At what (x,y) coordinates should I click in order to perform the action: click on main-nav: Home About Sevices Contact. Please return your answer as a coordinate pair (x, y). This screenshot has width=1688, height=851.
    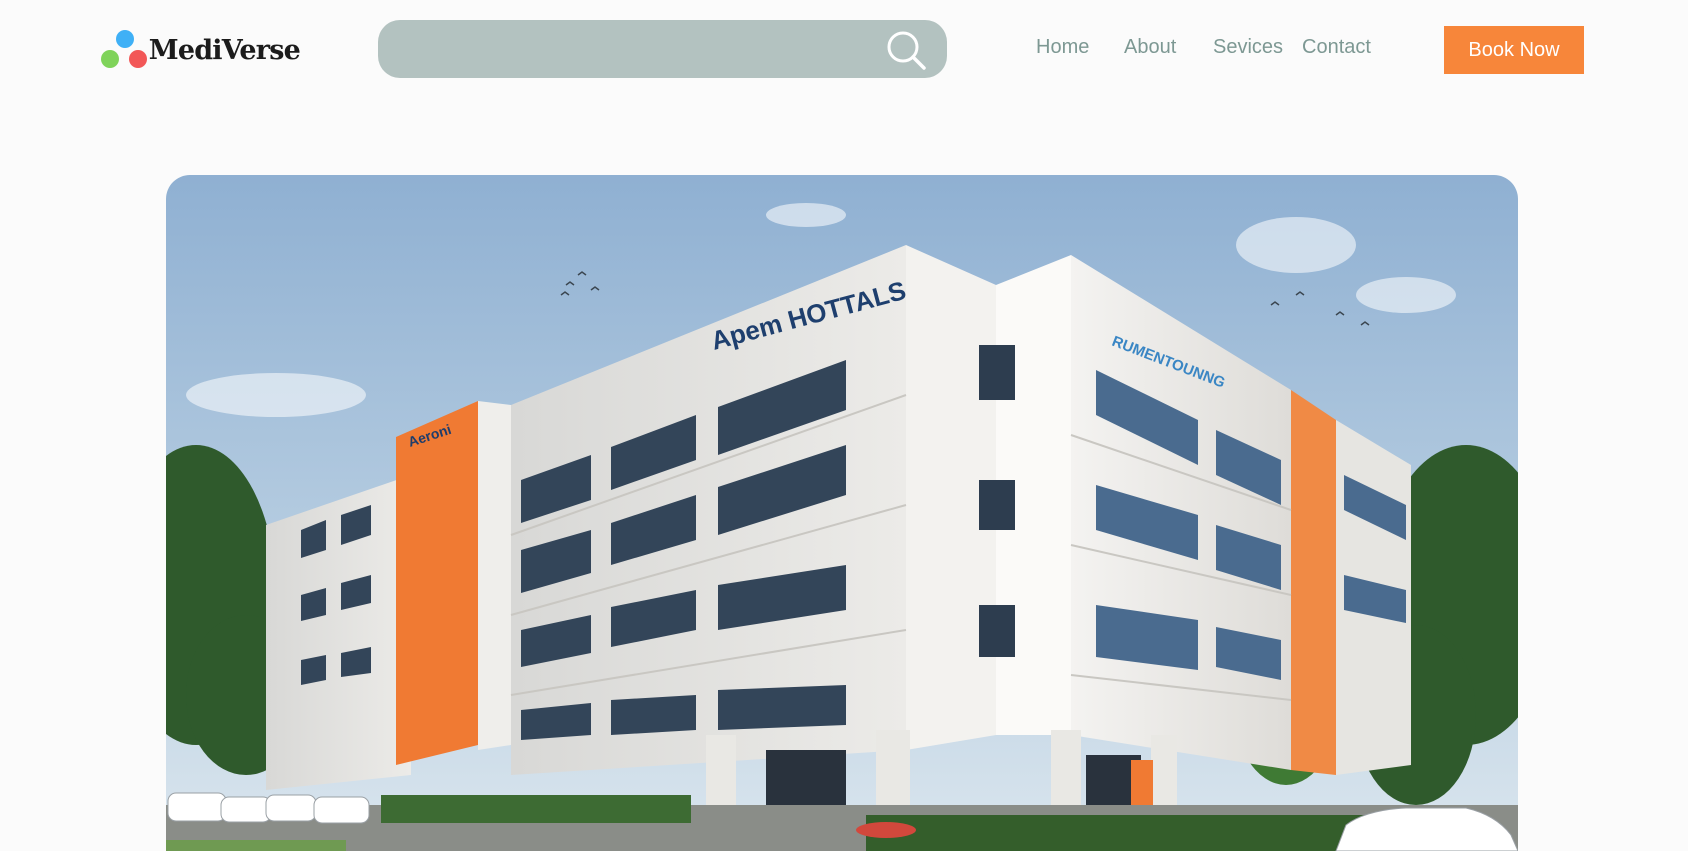
    Looking at the image, I should click on (844, 50).